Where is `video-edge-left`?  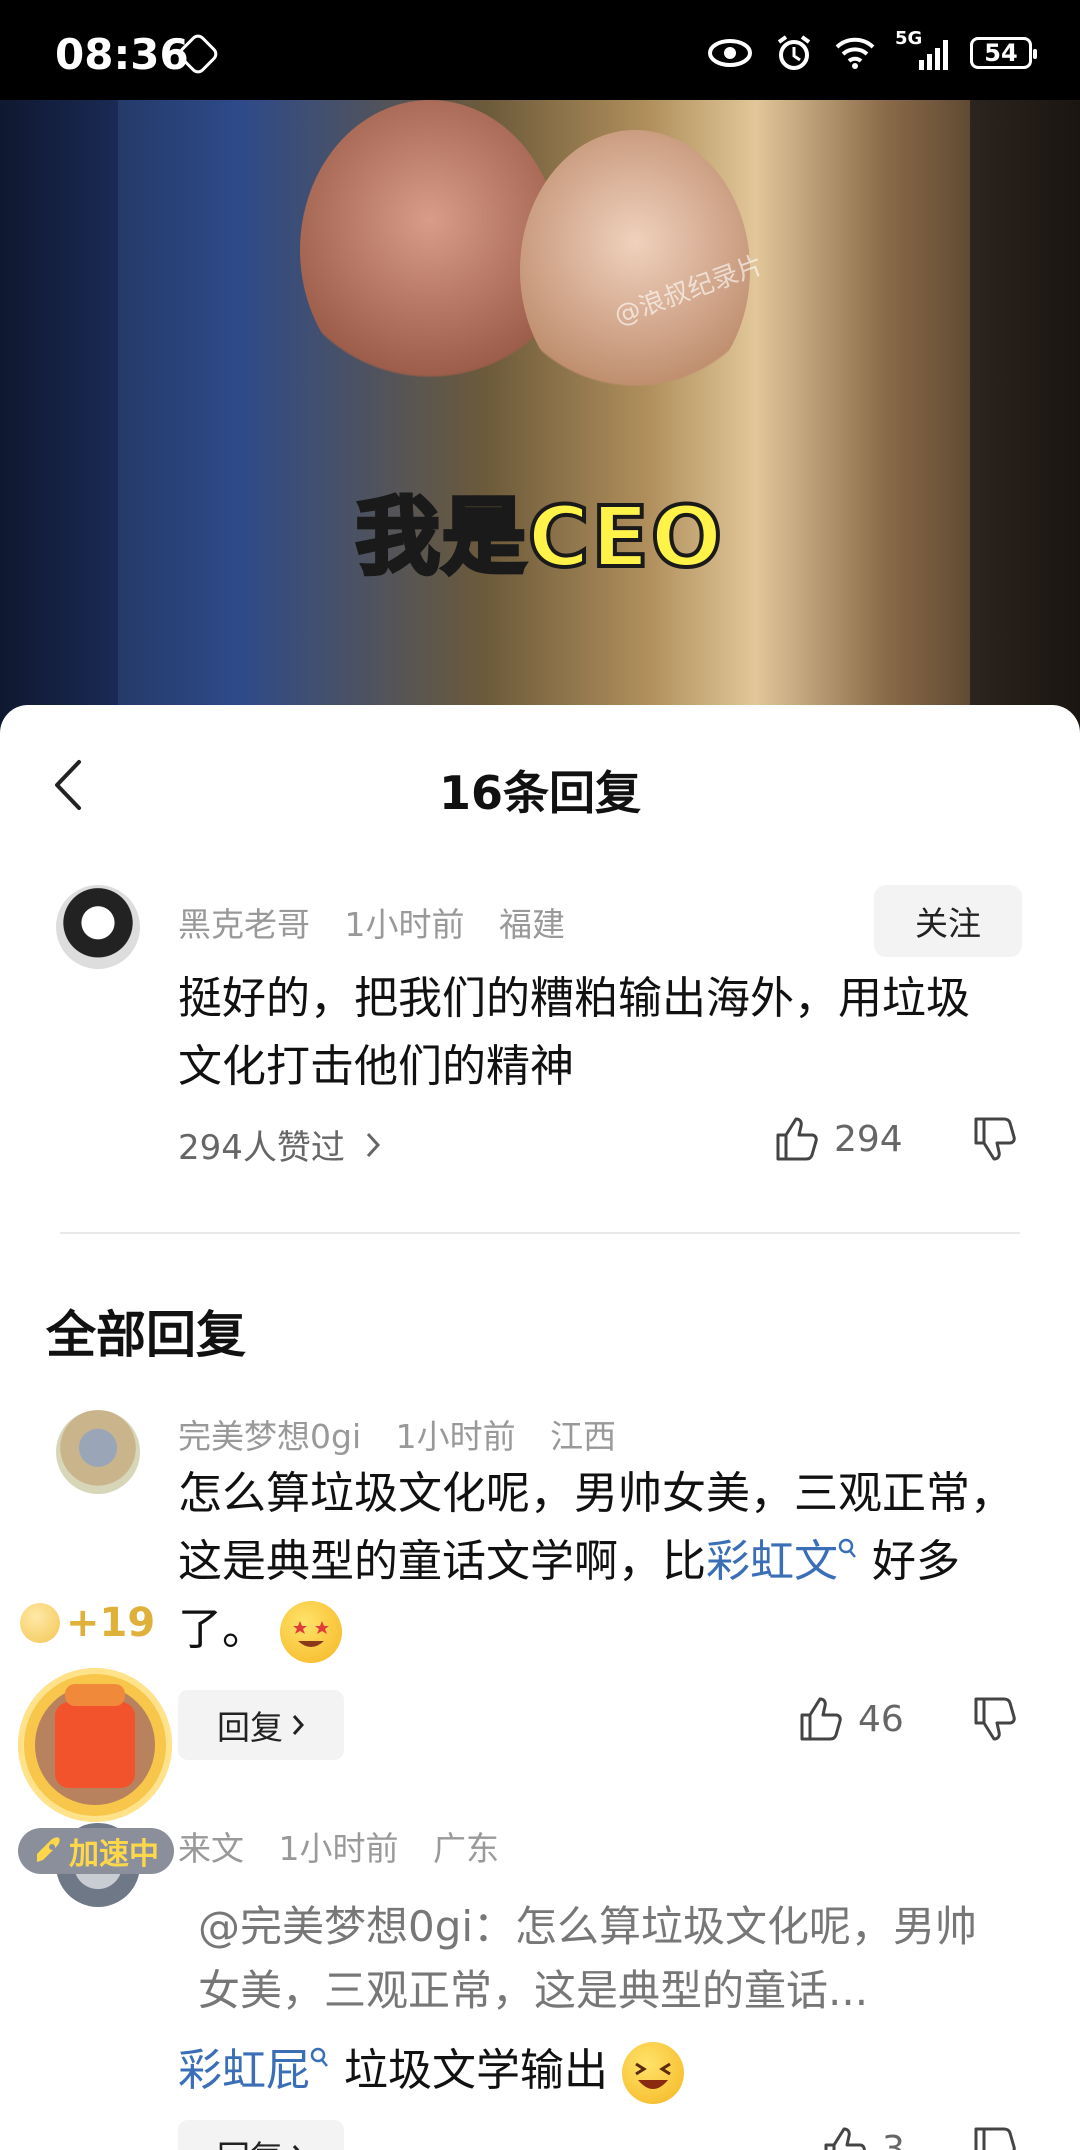 video-edge-left is located at coordinates (59, 420).